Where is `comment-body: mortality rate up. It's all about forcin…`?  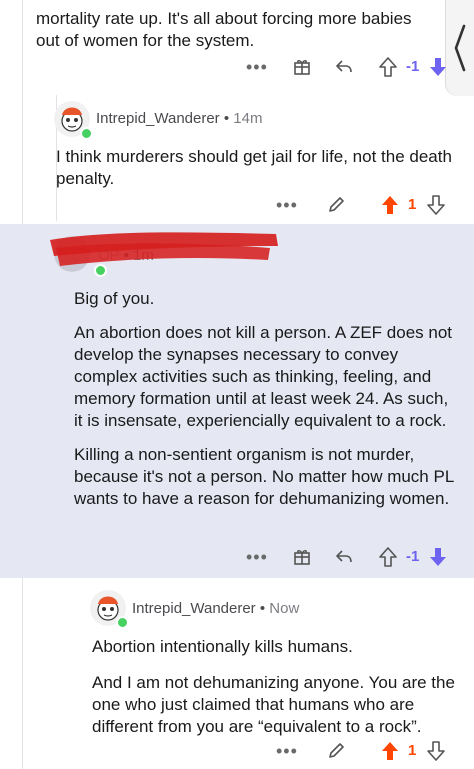
comment-body: mortality rate up. It's all about forcin… is located at coordinates (236, 30).